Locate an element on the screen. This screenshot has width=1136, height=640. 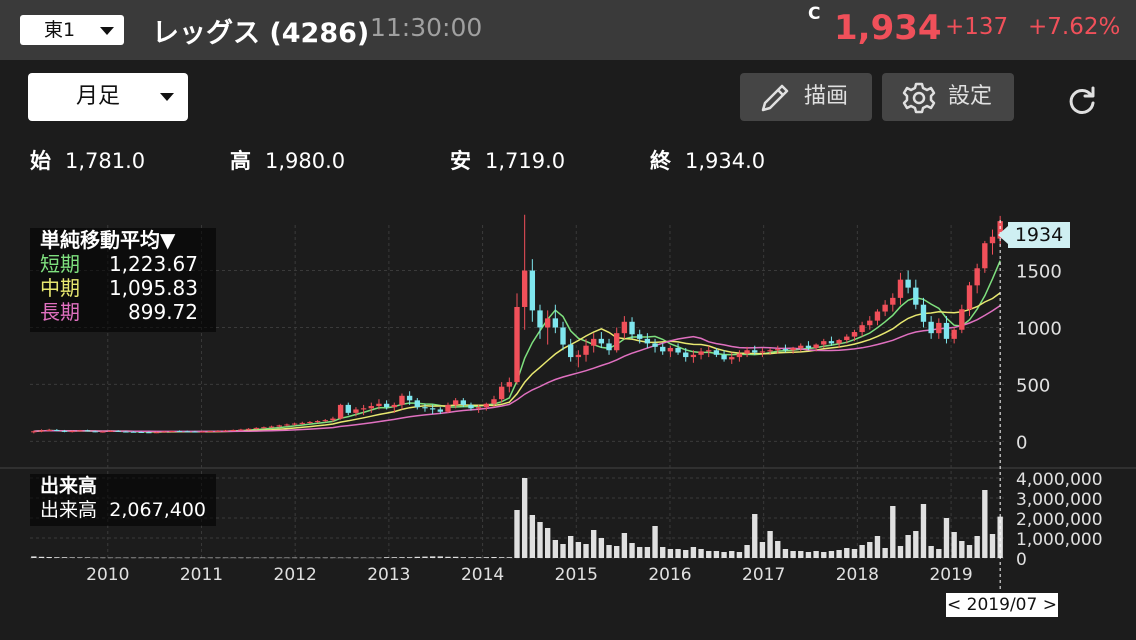
crosshair-date-tag: < 2019/07 > is located at coordinates (1002, 605).